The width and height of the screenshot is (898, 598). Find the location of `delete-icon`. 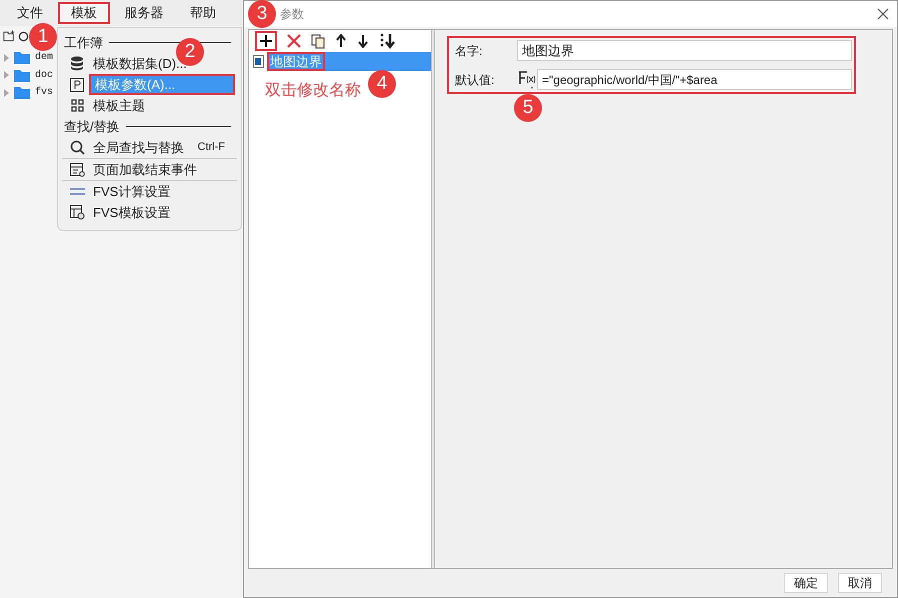

delete-icon is located at coordinates (294, 41).